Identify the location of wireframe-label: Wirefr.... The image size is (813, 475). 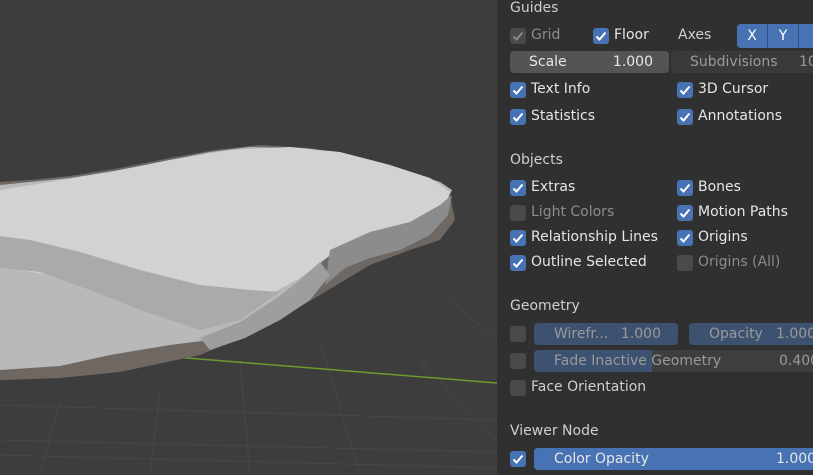
(581, 334).